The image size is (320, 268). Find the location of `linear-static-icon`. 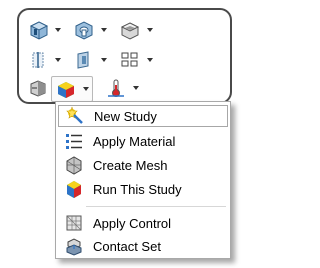

linear-static-icon is located at coordinates (38, 88).